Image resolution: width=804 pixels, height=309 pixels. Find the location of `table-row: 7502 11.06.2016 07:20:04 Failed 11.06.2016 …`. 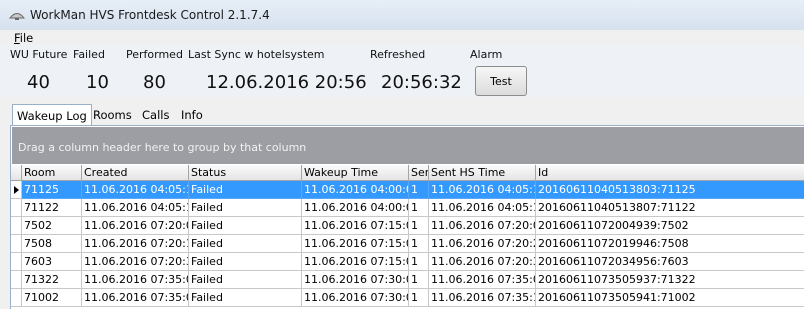

table-row: 7502 11.06.2016 07:20:04 Failed 11.06.2016 … is located at coordinates (407, 226).